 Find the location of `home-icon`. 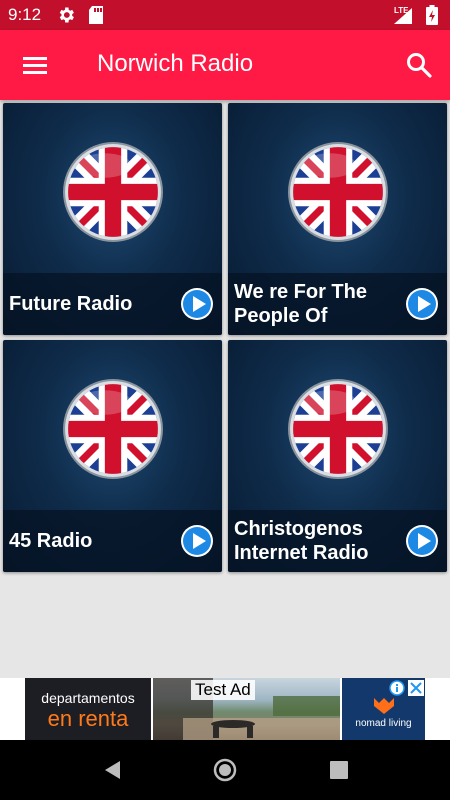

home-icon is located at coordinates (225, 770).